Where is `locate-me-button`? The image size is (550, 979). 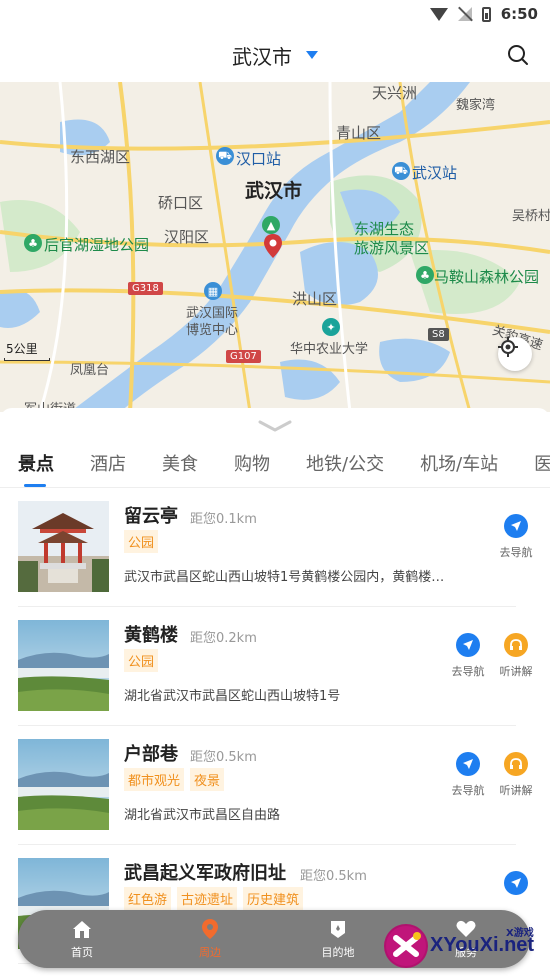
locate-me-button is located at coordinates (515, 354).